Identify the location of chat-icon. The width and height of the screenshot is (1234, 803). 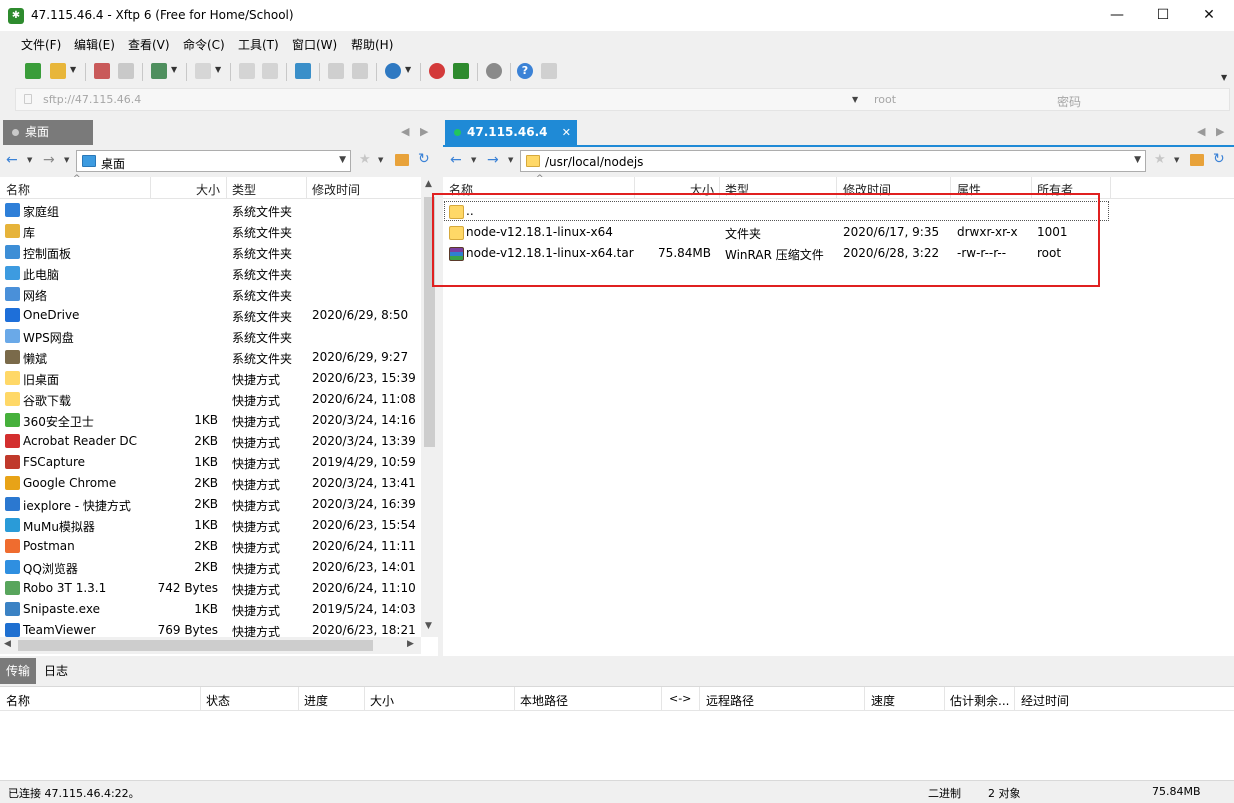
(549, 71).